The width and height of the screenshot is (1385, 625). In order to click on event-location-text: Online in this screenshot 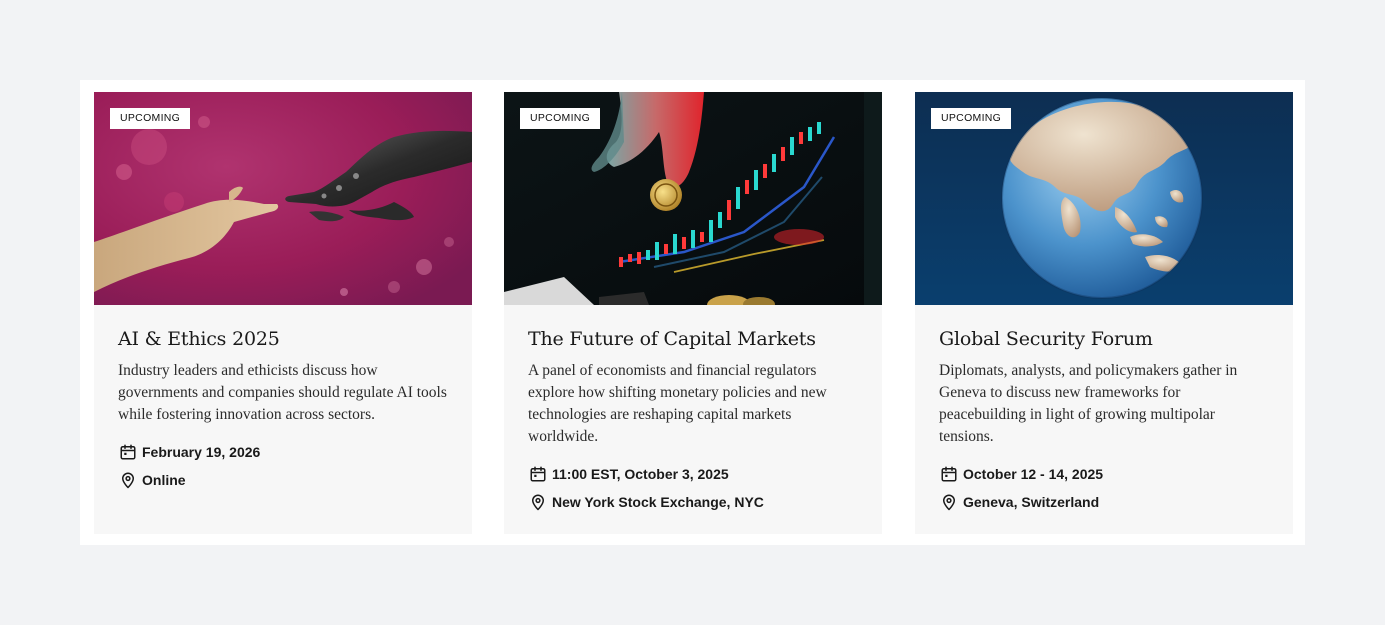, I will do `click(164, 480)`.